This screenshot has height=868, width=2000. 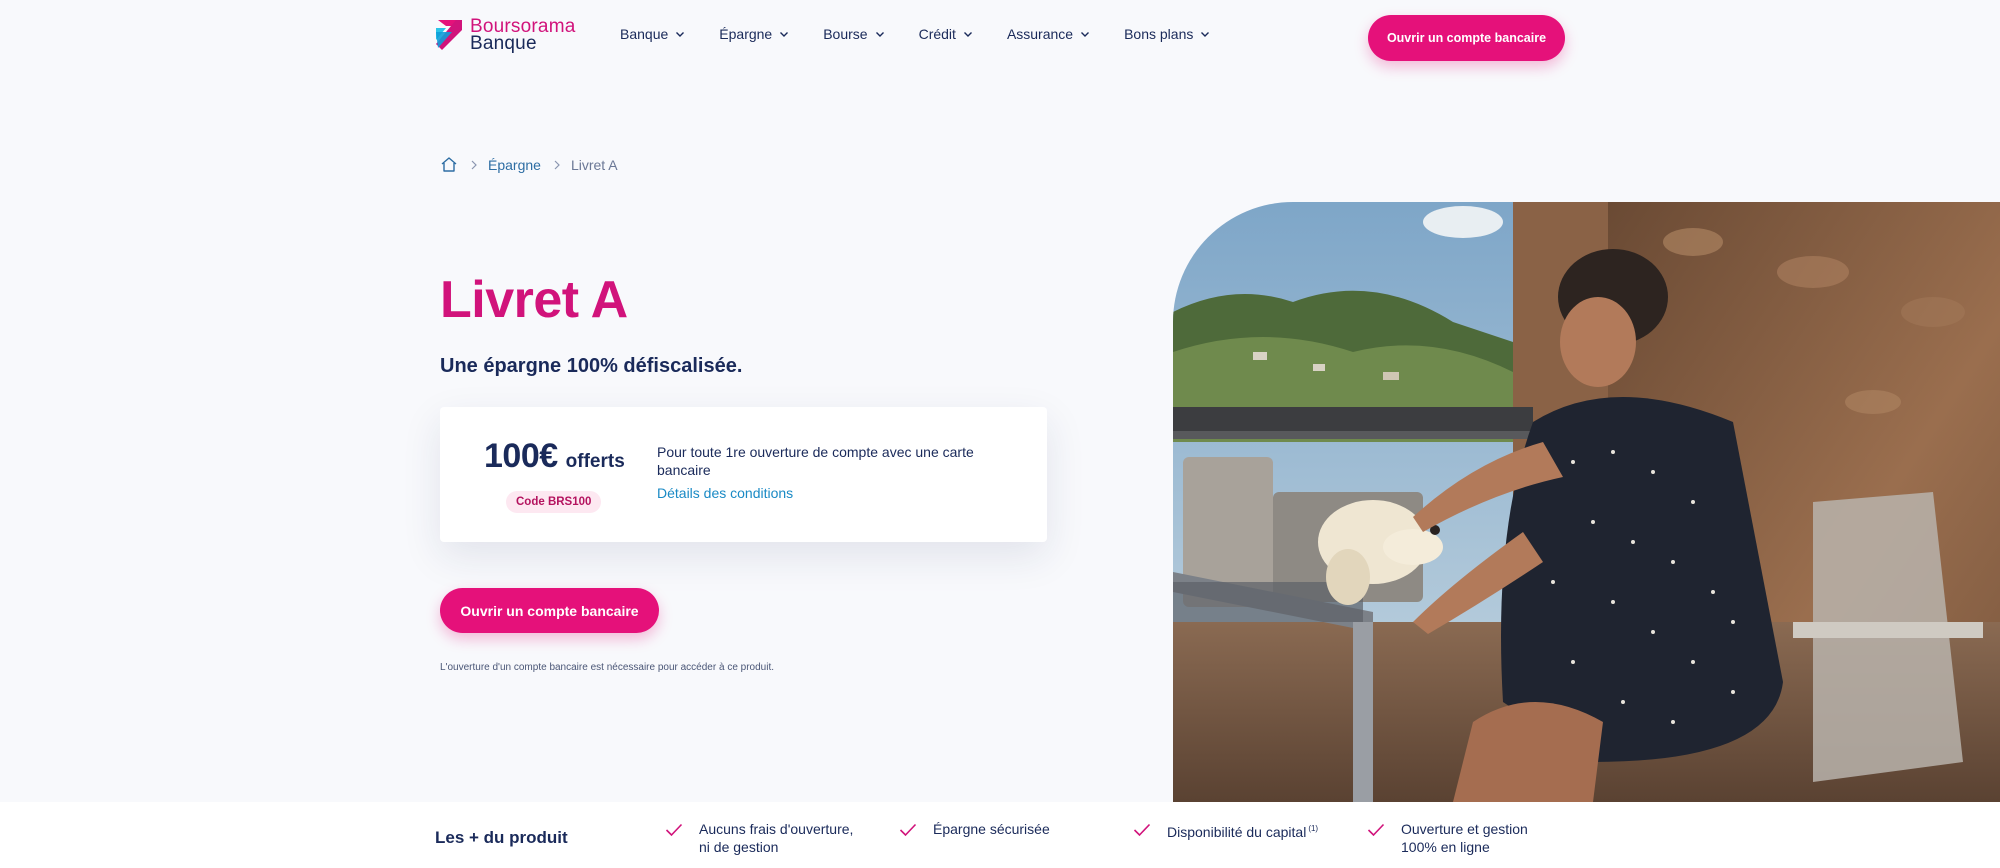 I want to click on features-title: Les + du produit, so click(x=501, y=837).